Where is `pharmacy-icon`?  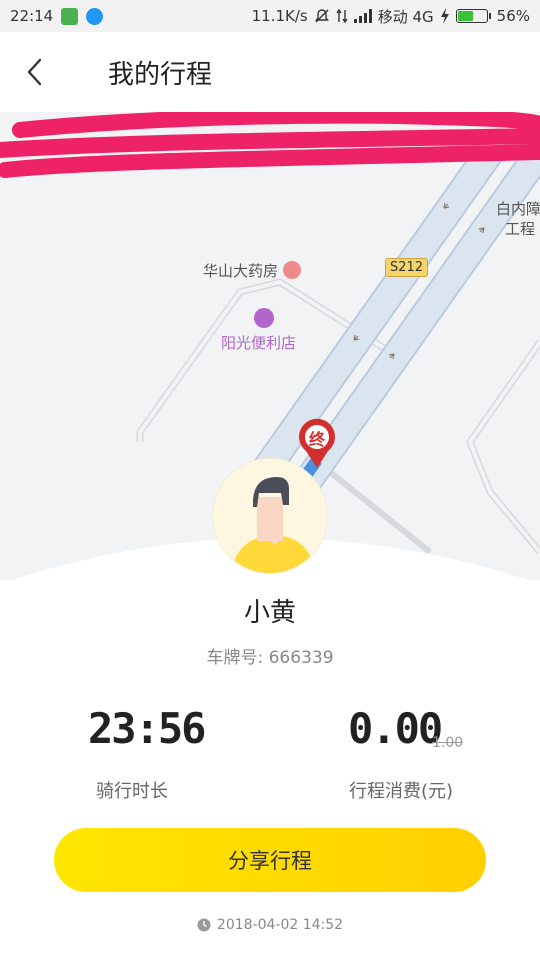 pharmacy-icon is located at coordinates (291, 270).